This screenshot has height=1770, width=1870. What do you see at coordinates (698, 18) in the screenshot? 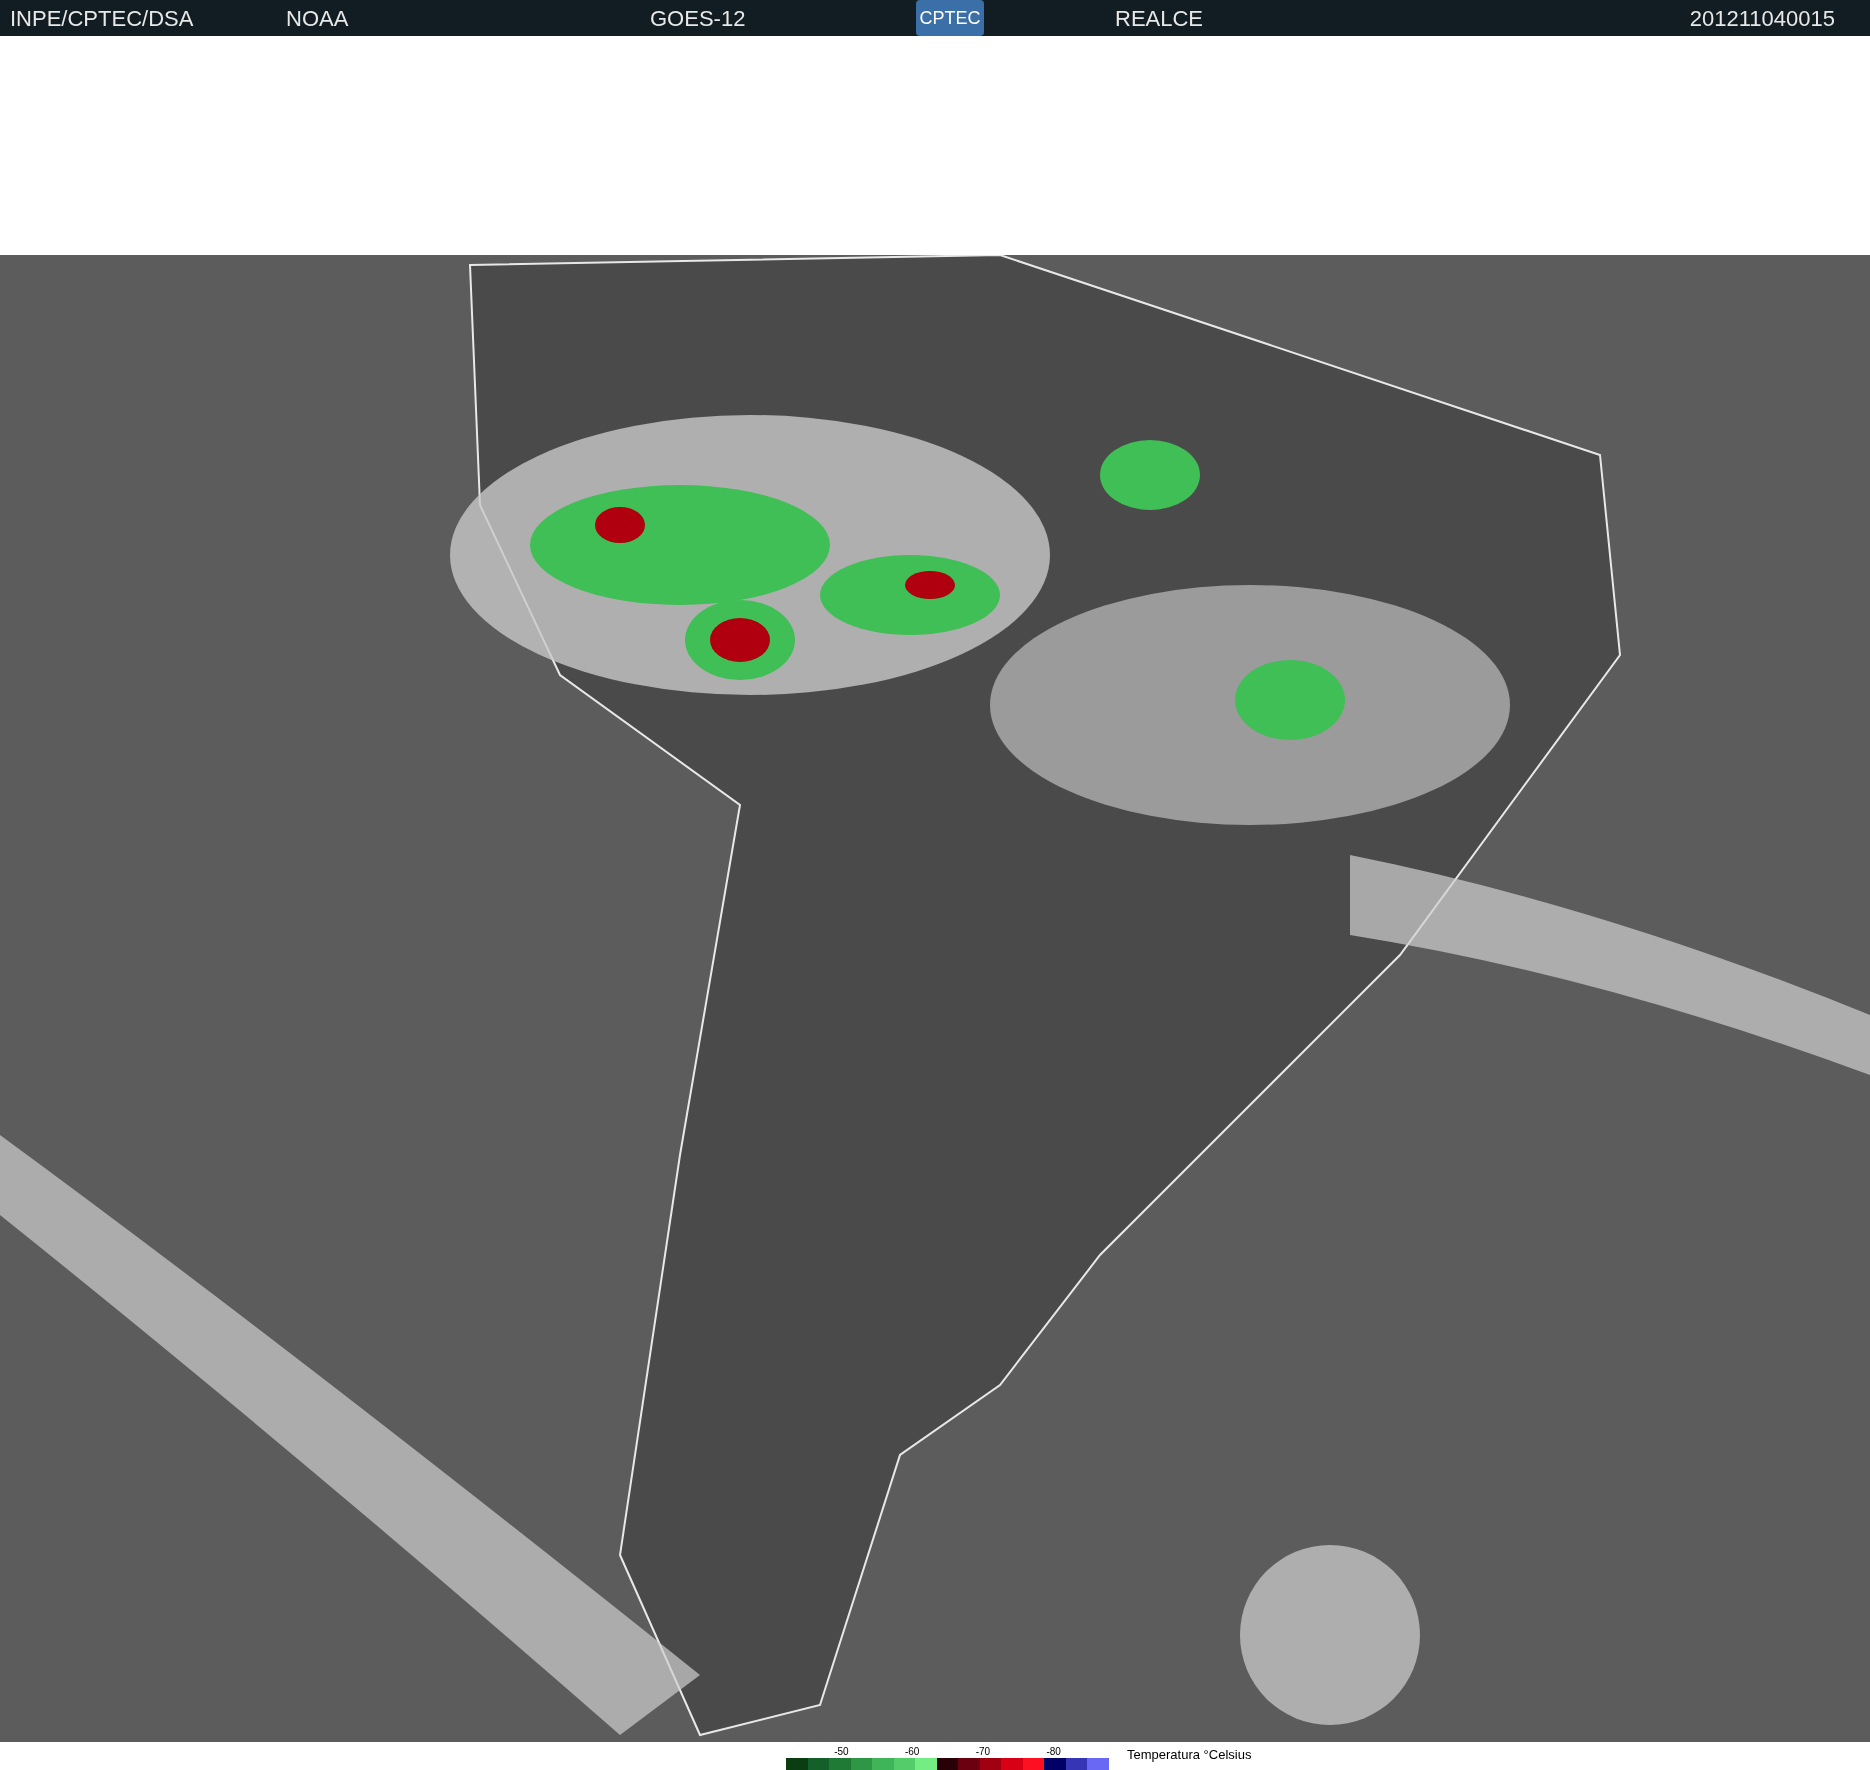
I see `header-label: GOES-12` at bounding box center [698, 18].